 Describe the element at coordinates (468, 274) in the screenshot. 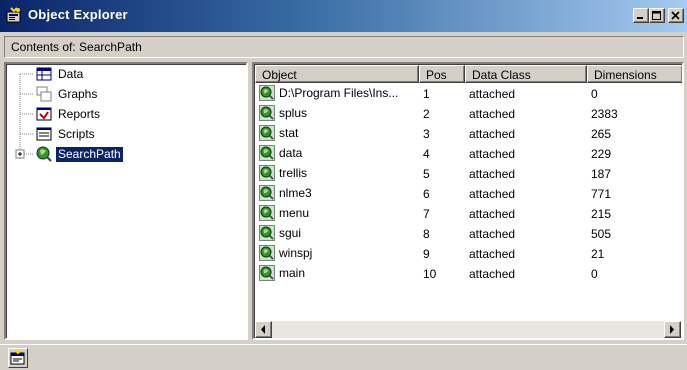

I see `table-row: main 10 attached 0` at that location.